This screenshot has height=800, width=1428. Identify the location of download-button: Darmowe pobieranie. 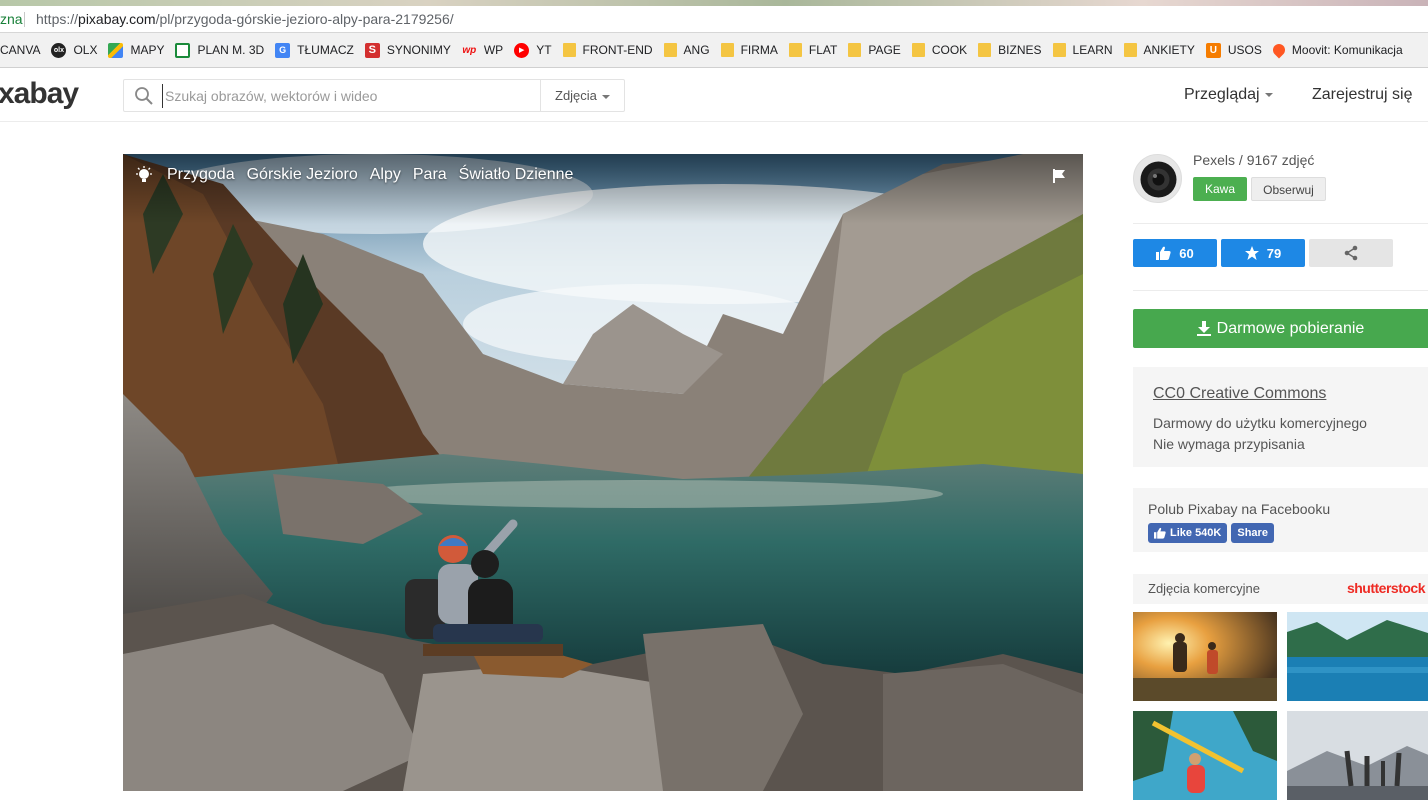
(1280, 328).